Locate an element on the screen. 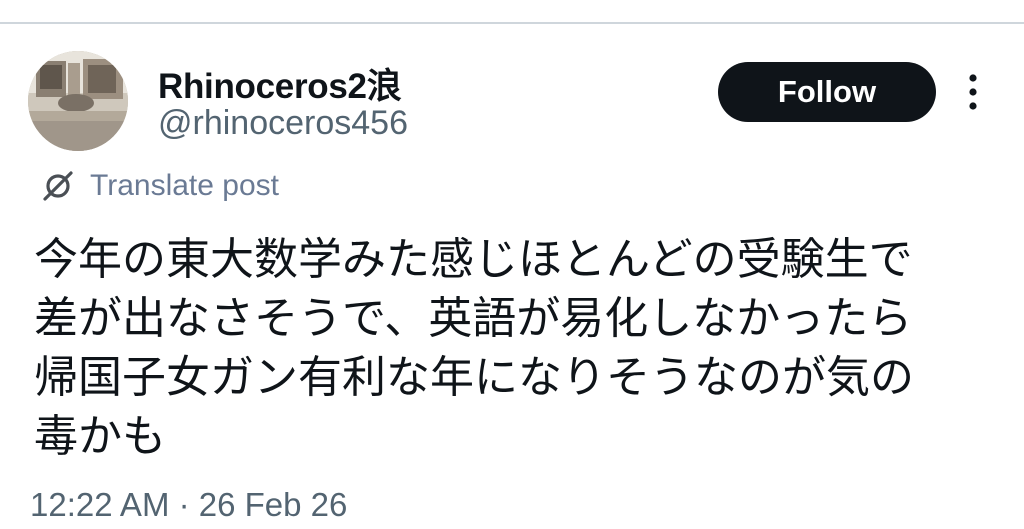 The image size is (1024, 529). more-vertical-icon is located at coordinates (973, 92).